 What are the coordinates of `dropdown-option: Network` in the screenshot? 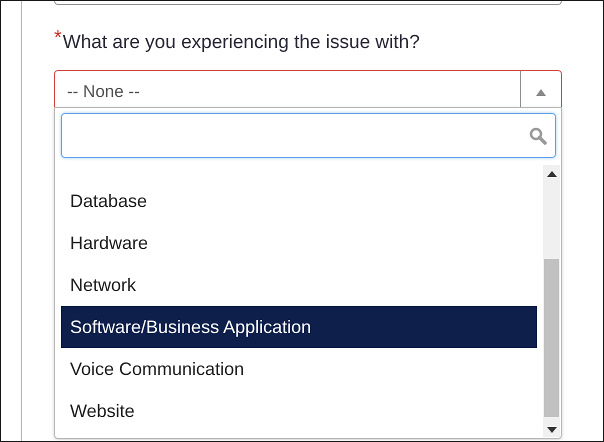 It's located at (299, 285).